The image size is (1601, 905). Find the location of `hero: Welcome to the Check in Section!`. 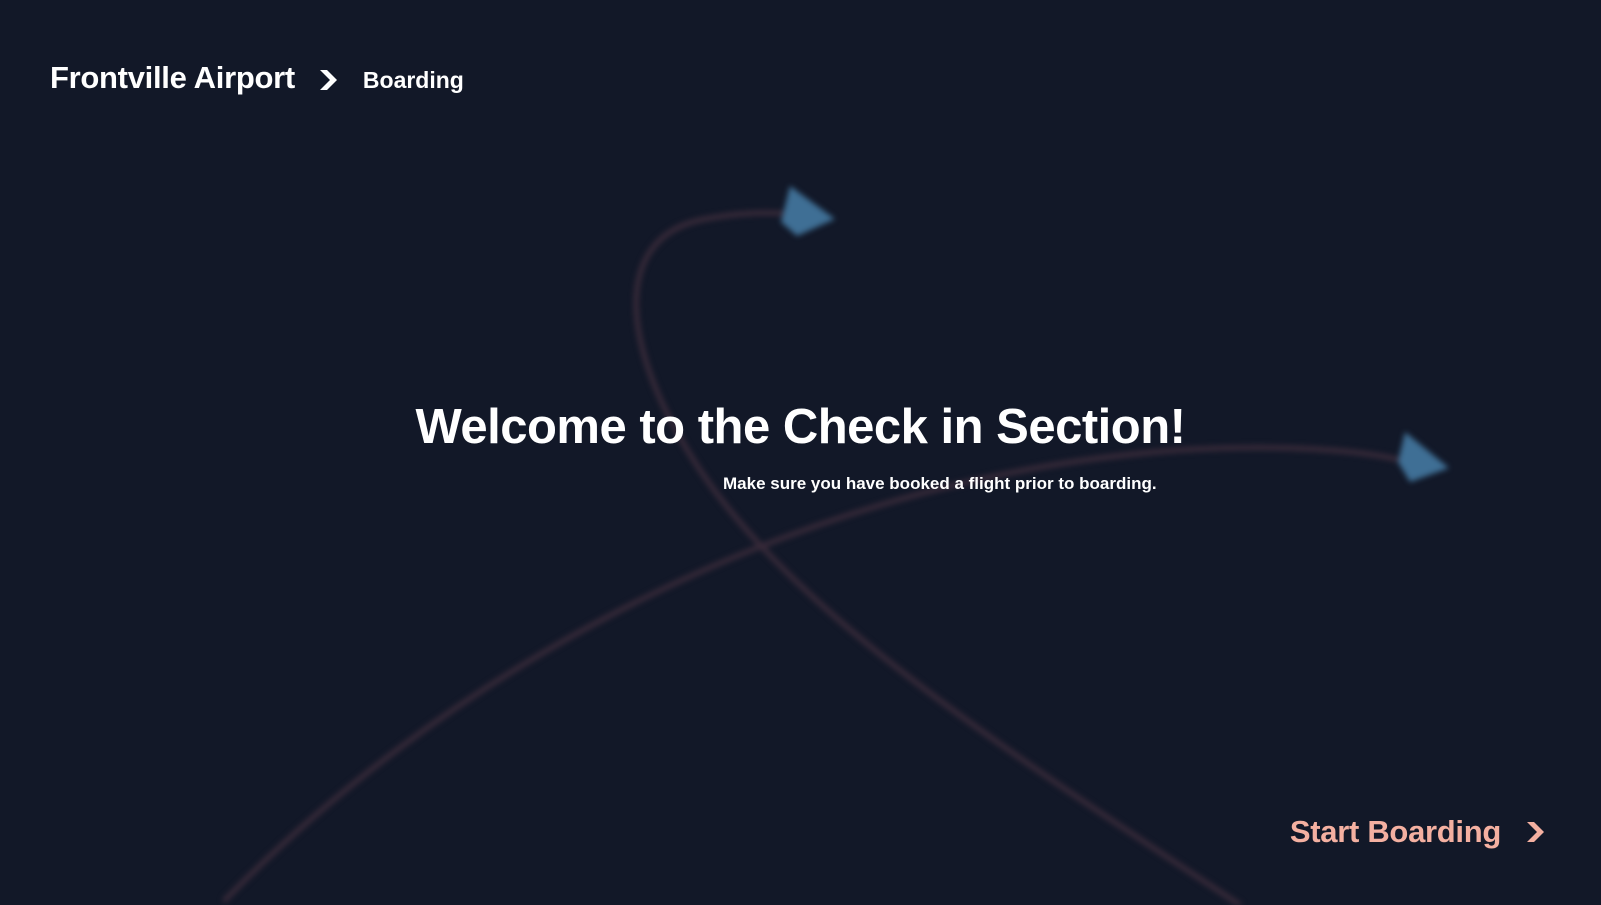

hero: Welcome to the Check in Section! is located at coordinates (800, 427).